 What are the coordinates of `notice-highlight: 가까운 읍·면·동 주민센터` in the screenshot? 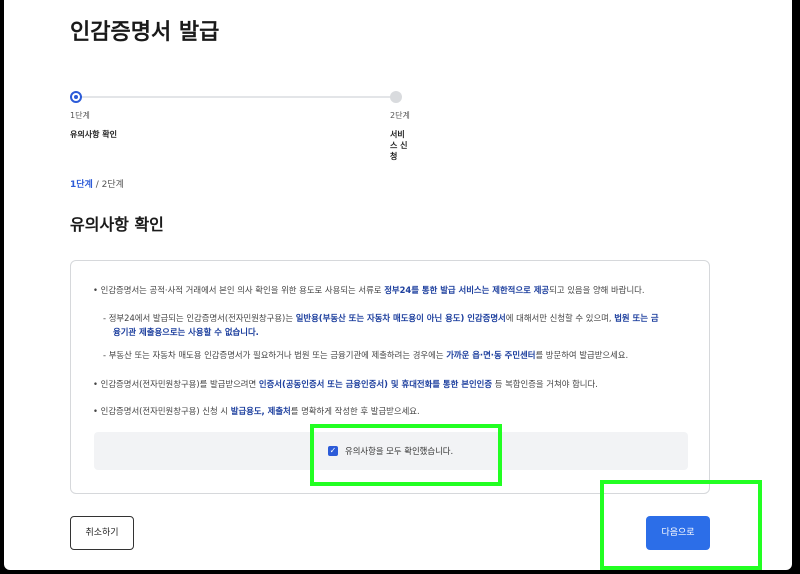 It's located at (491, 355).